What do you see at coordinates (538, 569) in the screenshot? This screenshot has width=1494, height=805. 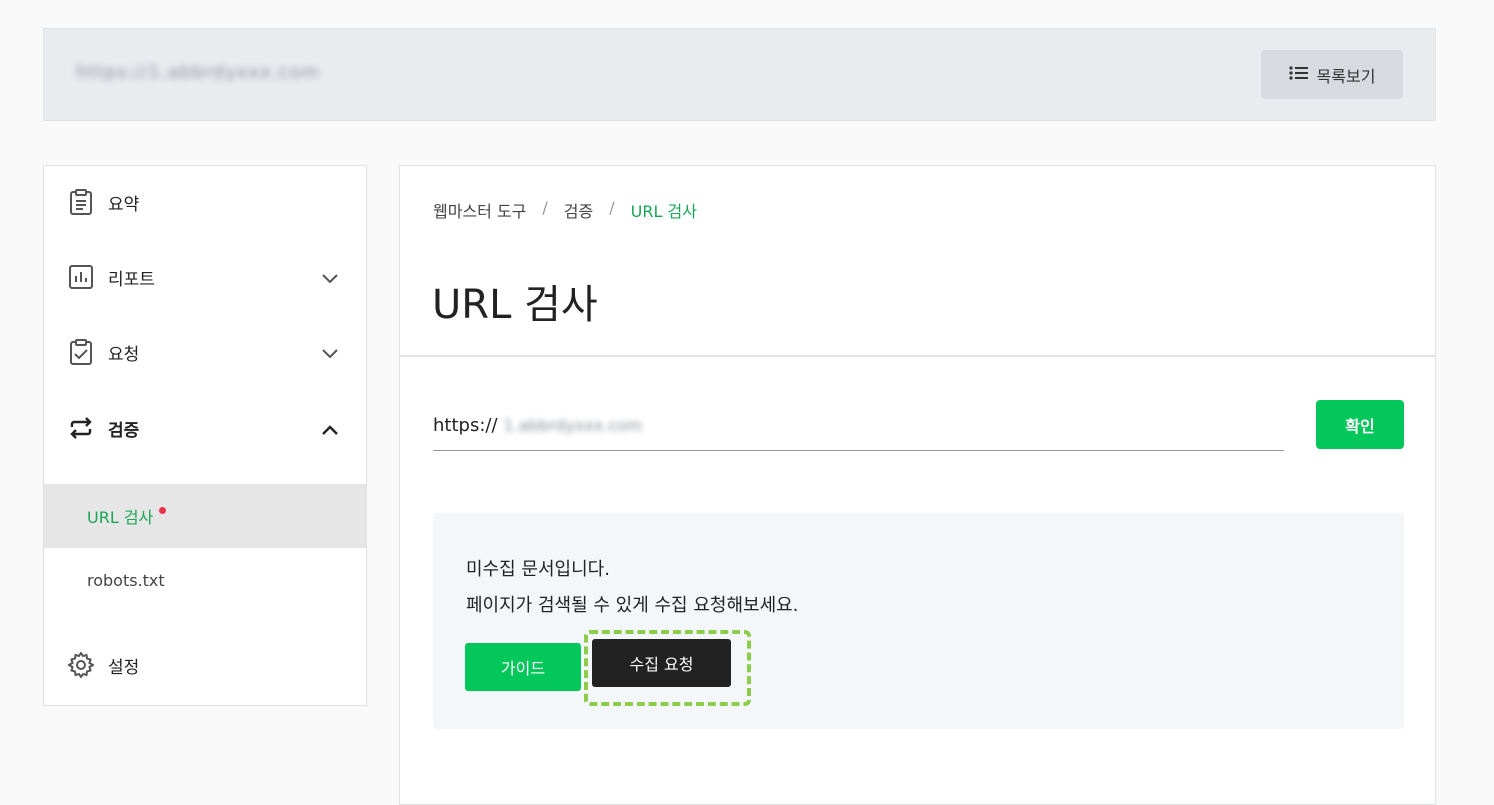 I see `notice-message: 미수집 문서입니다.` at bounding box center [538, 569].